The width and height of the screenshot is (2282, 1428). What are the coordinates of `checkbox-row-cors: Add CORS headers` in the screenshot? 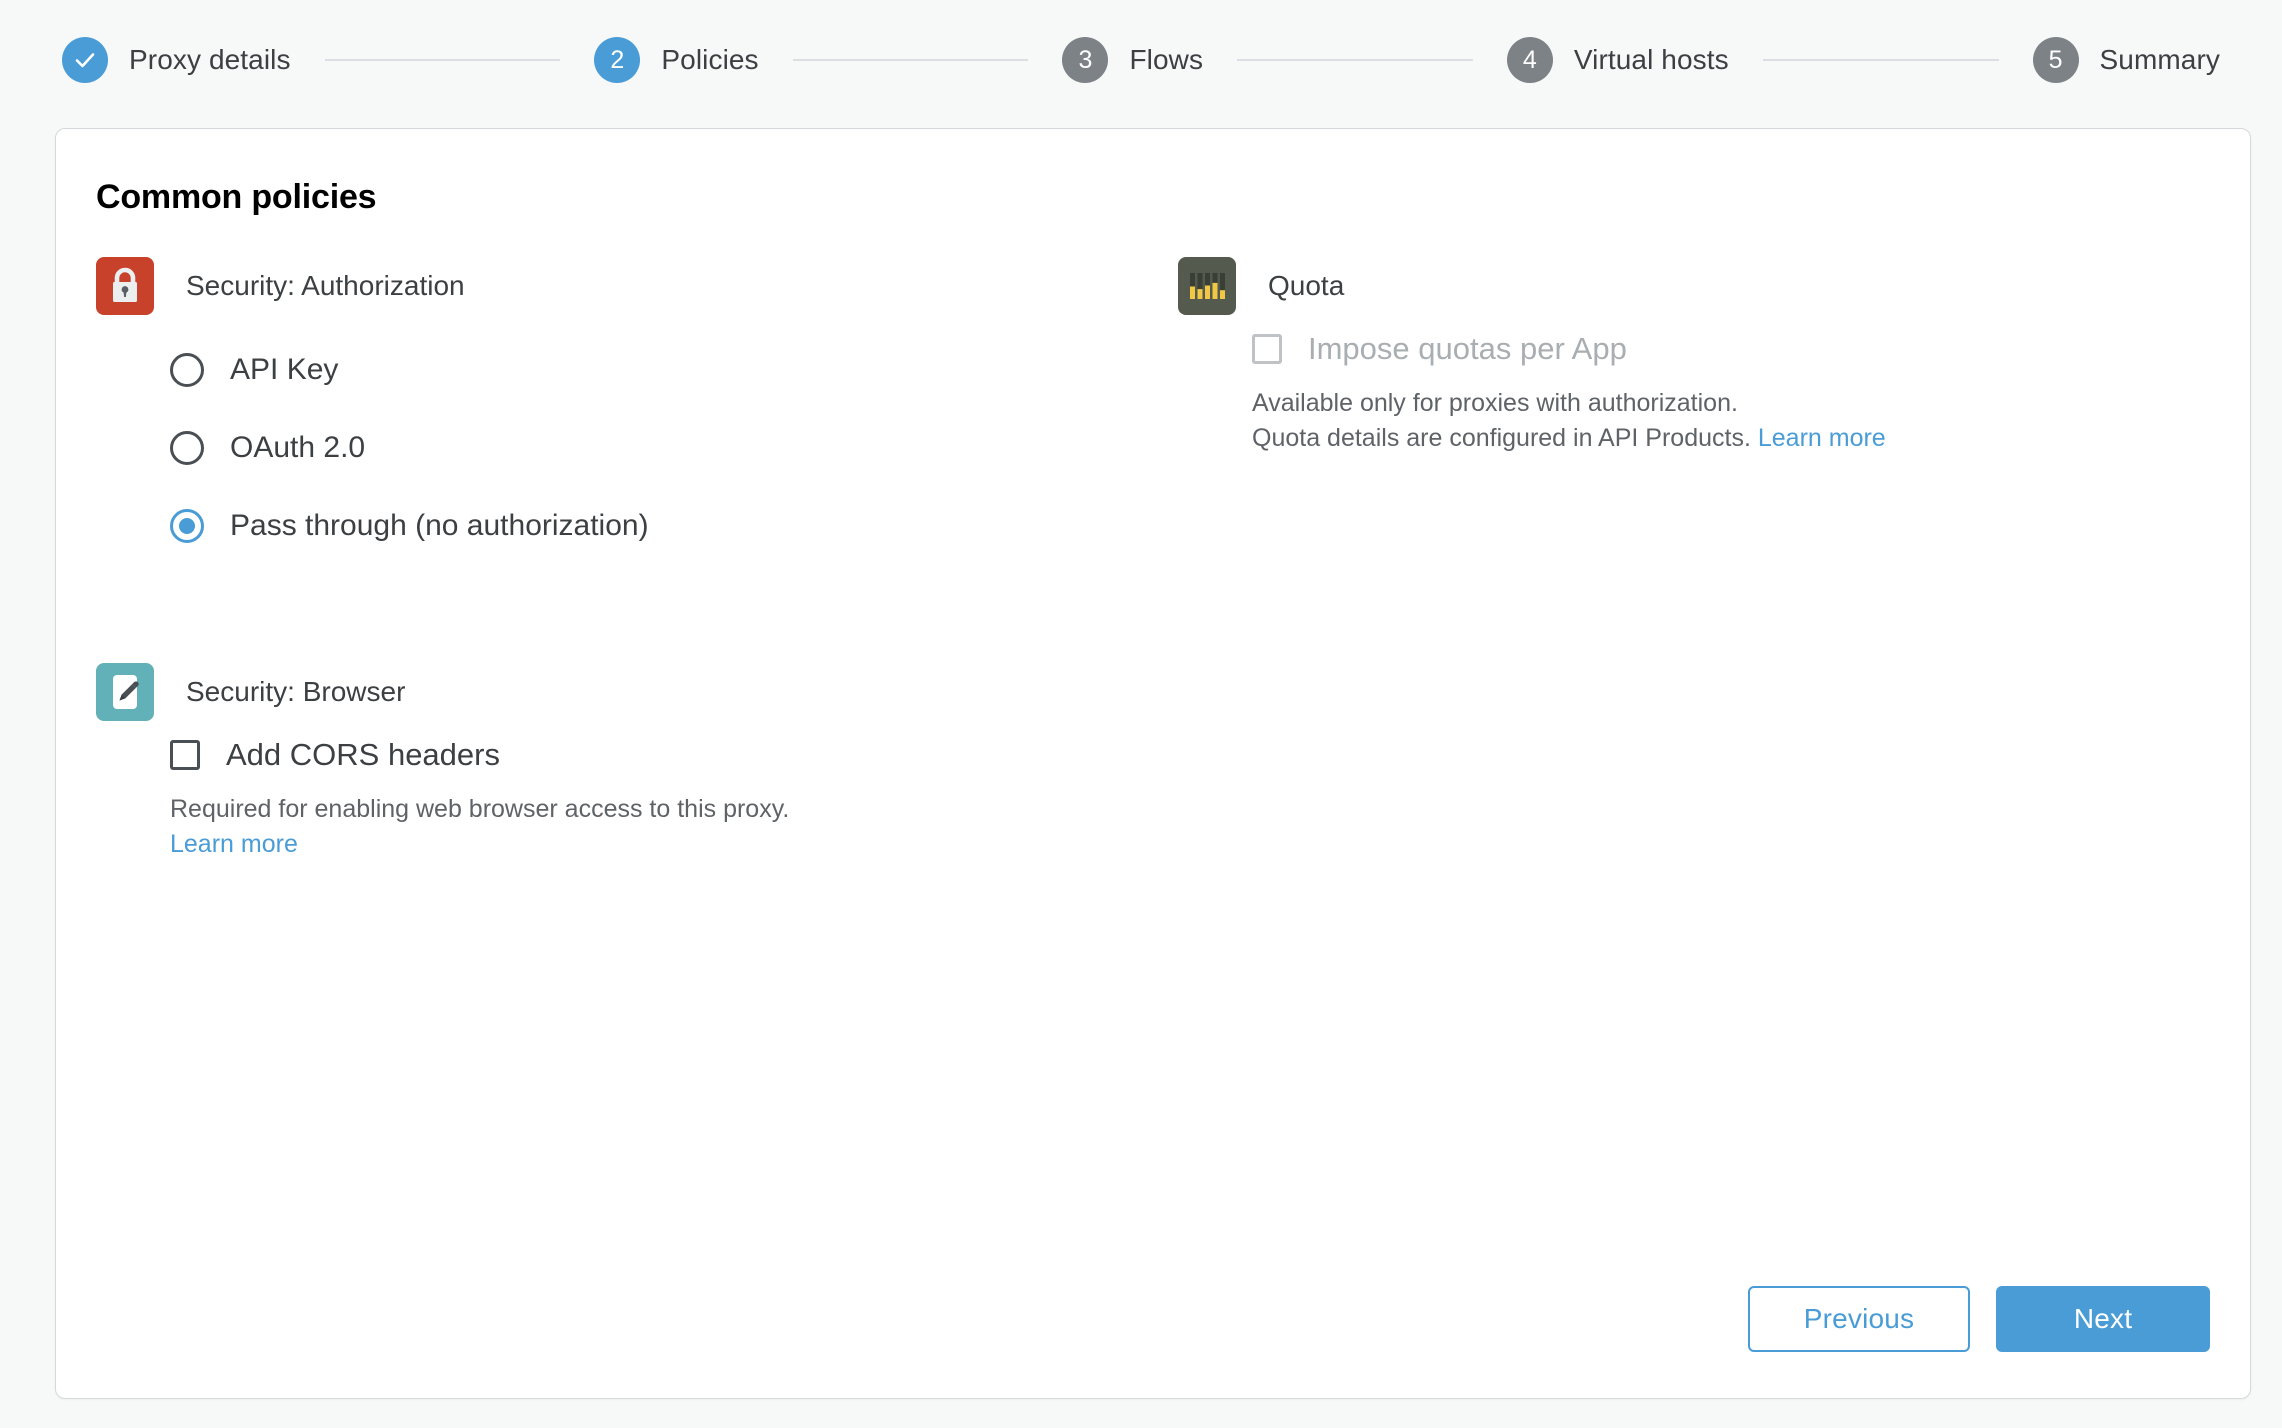 It's located at (633, 755).